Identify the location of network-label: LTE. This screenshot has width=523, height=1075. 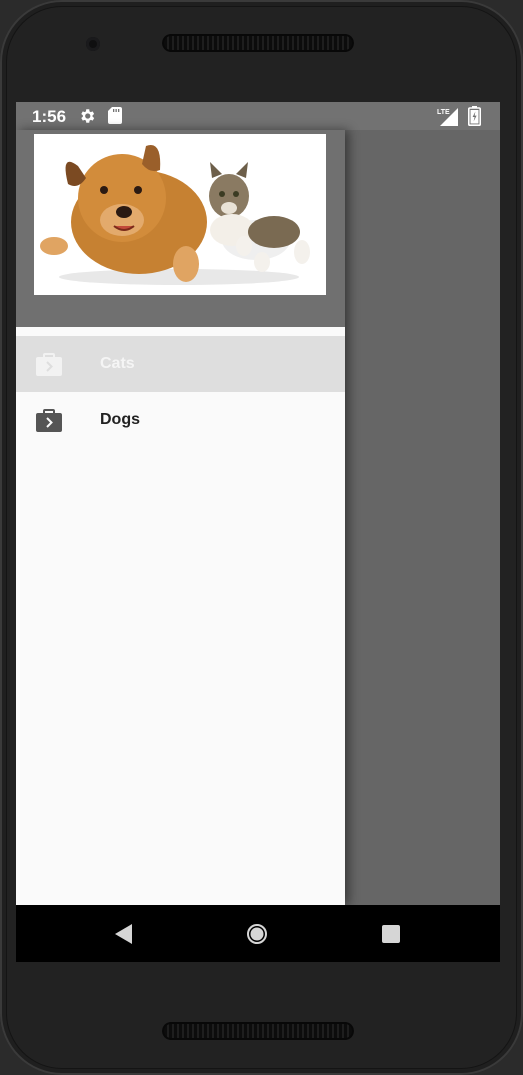
(443, 112).